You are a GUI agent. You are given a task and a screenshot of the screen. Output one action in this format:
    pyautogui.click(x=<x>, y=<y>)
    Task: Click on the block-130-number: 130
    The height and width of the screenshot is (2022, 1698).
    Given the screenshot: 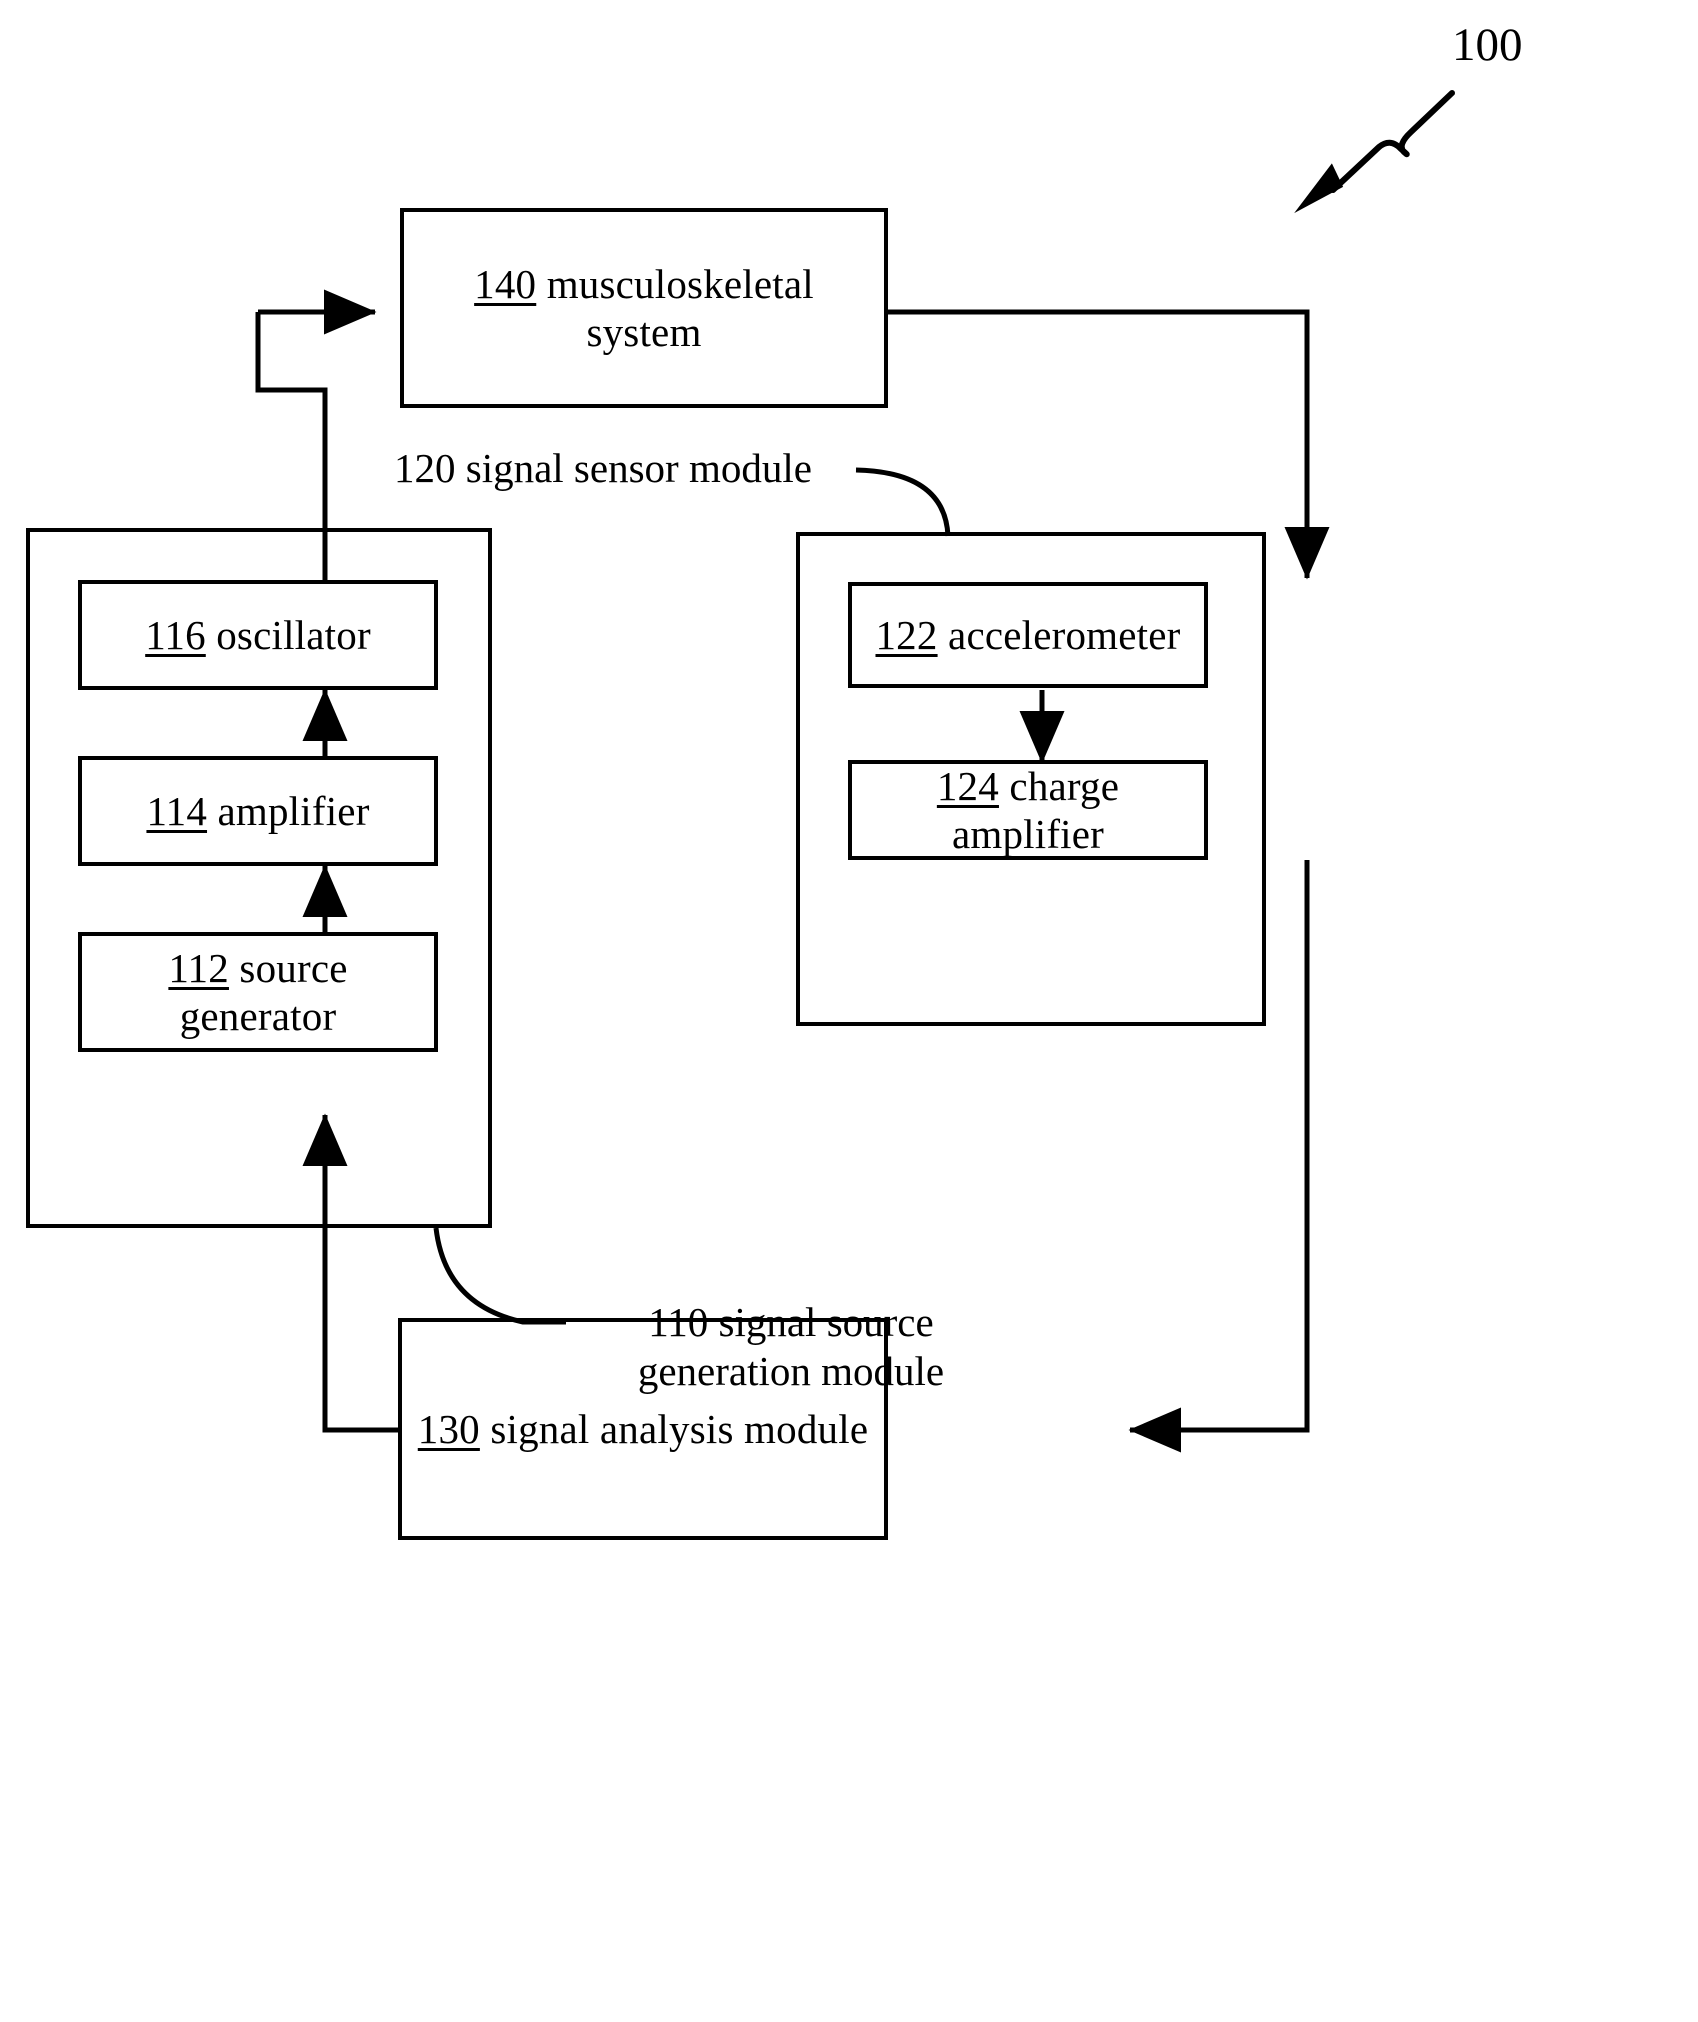 What is the action you would take?
    pyautogui.click(x=448, y=1428)
    